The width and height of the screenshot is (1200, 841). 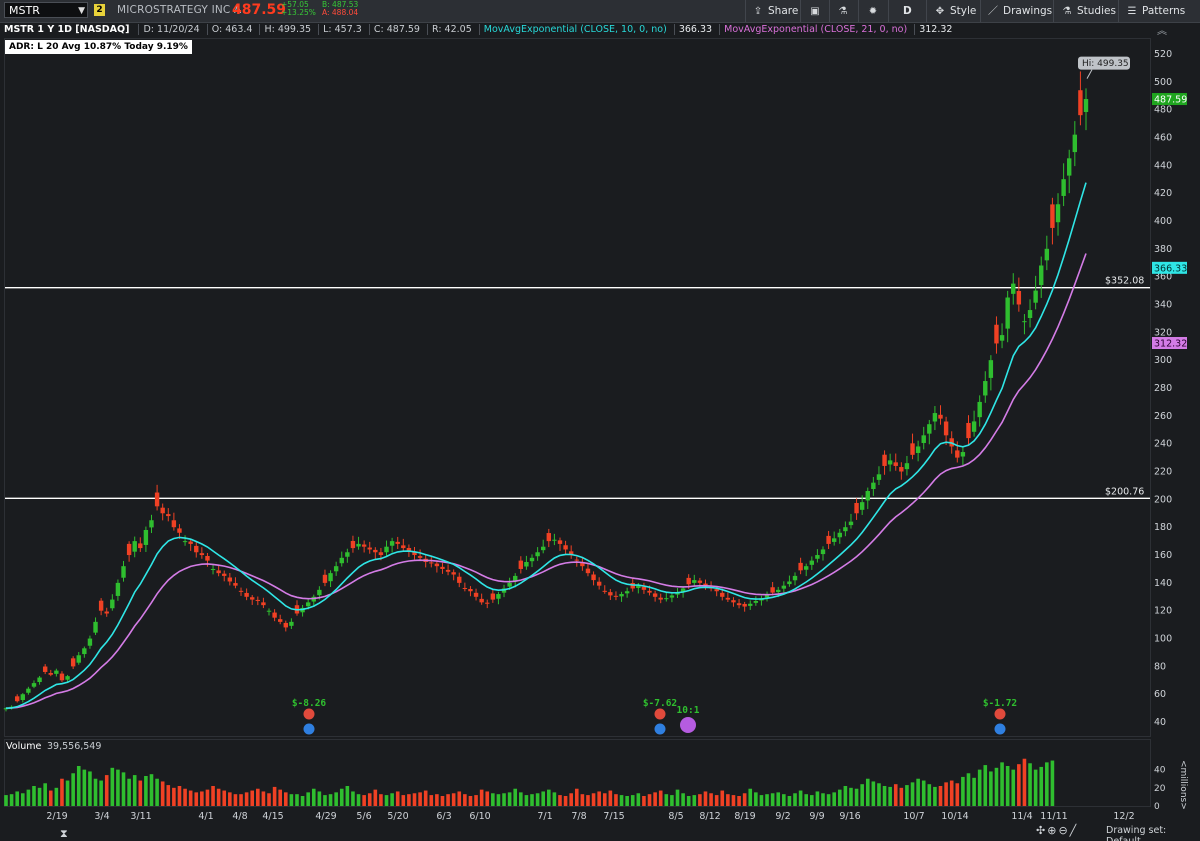 What do you see at coordinates (1163, 249) in the screenshot?
I see `y-tick-label: 380` at bounding box center [1163, 249].